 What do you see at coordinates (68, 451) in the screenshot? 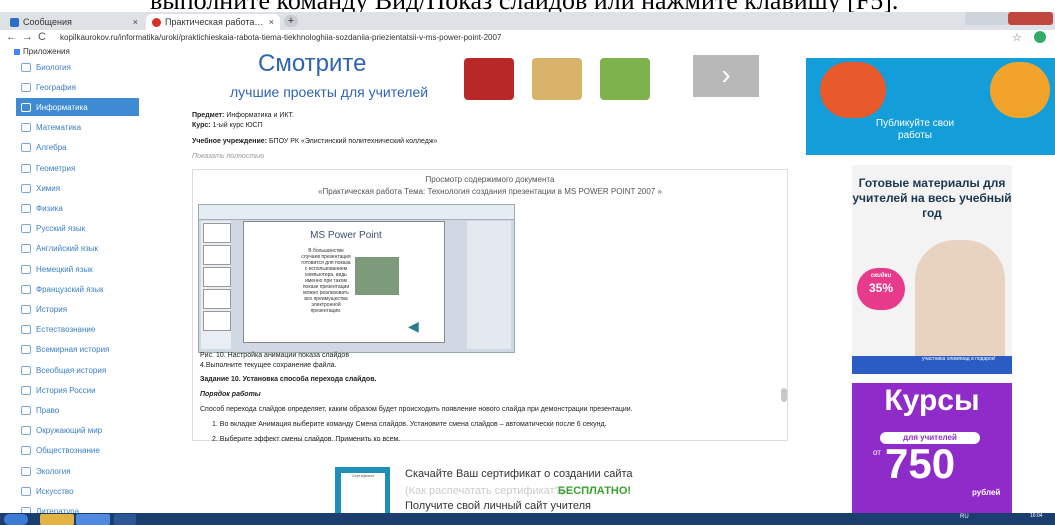
I see `sidebar-item-label: Обществознание` at bounding box center [68, 451].